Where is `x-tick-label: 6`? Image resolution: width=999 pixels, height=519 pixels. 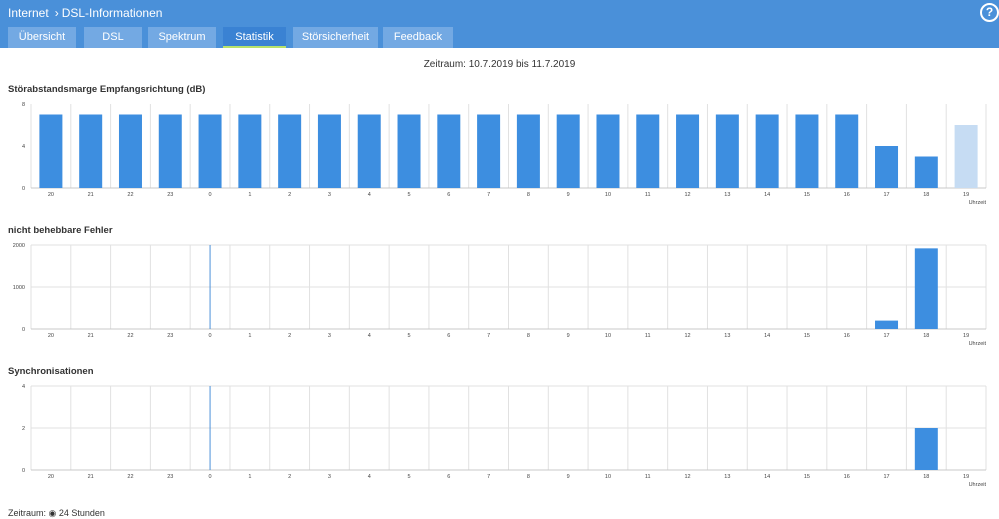 x-tick-label: 6 is located at coordinates (448, 336).